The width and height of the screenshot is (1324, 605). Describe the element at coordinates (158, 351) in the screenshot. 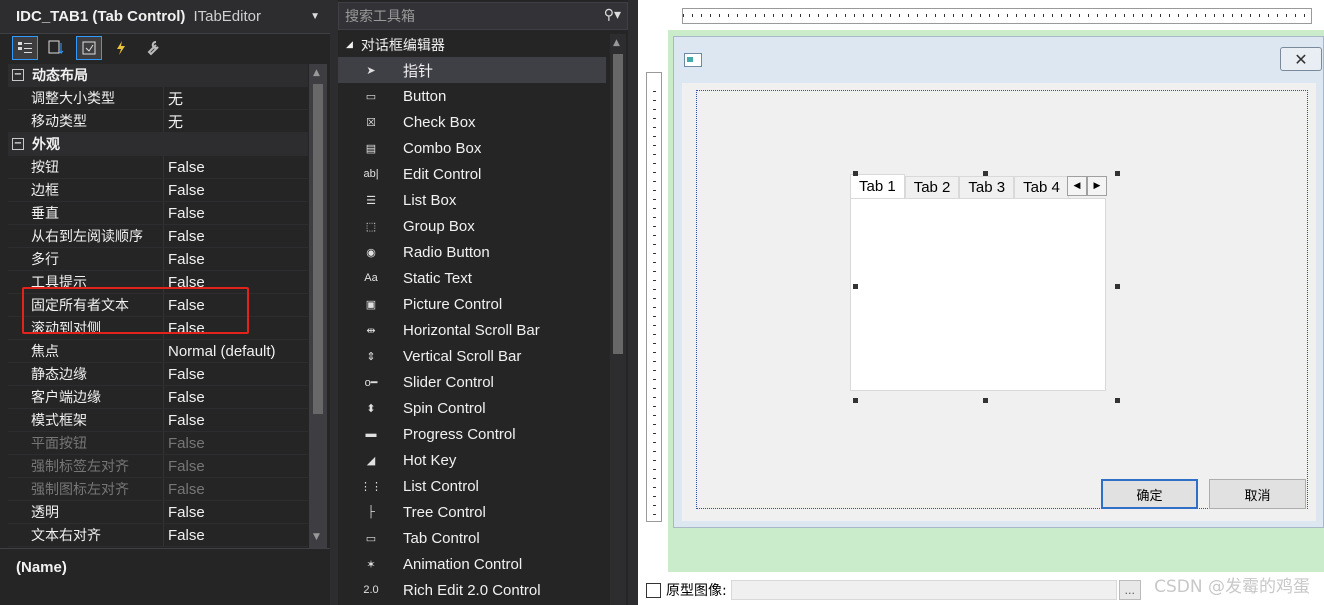

I see `property-row: 焦点 Normal (default)` at that location.